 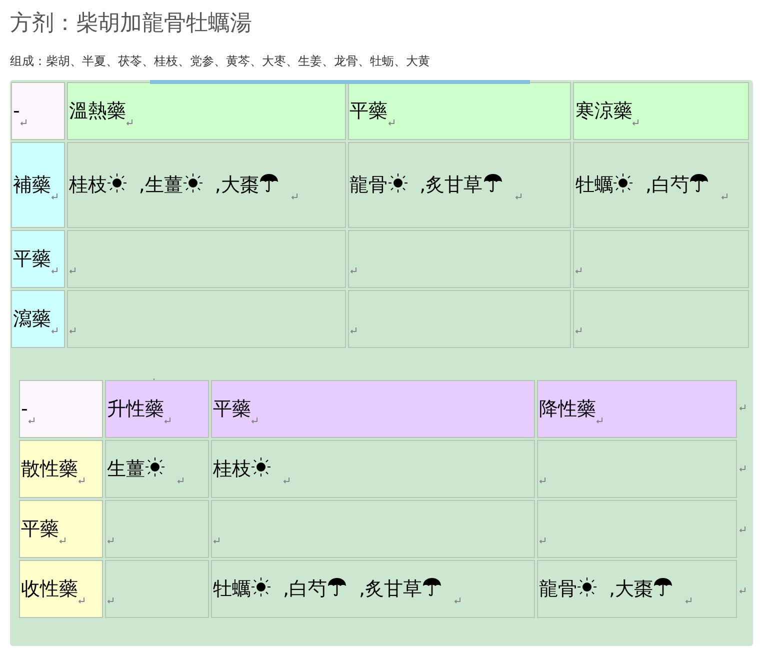 What do you see at coordinates (135, 409) in the screenshot?
I see `header-text: 升性藥` at bounding box center [135, 409].